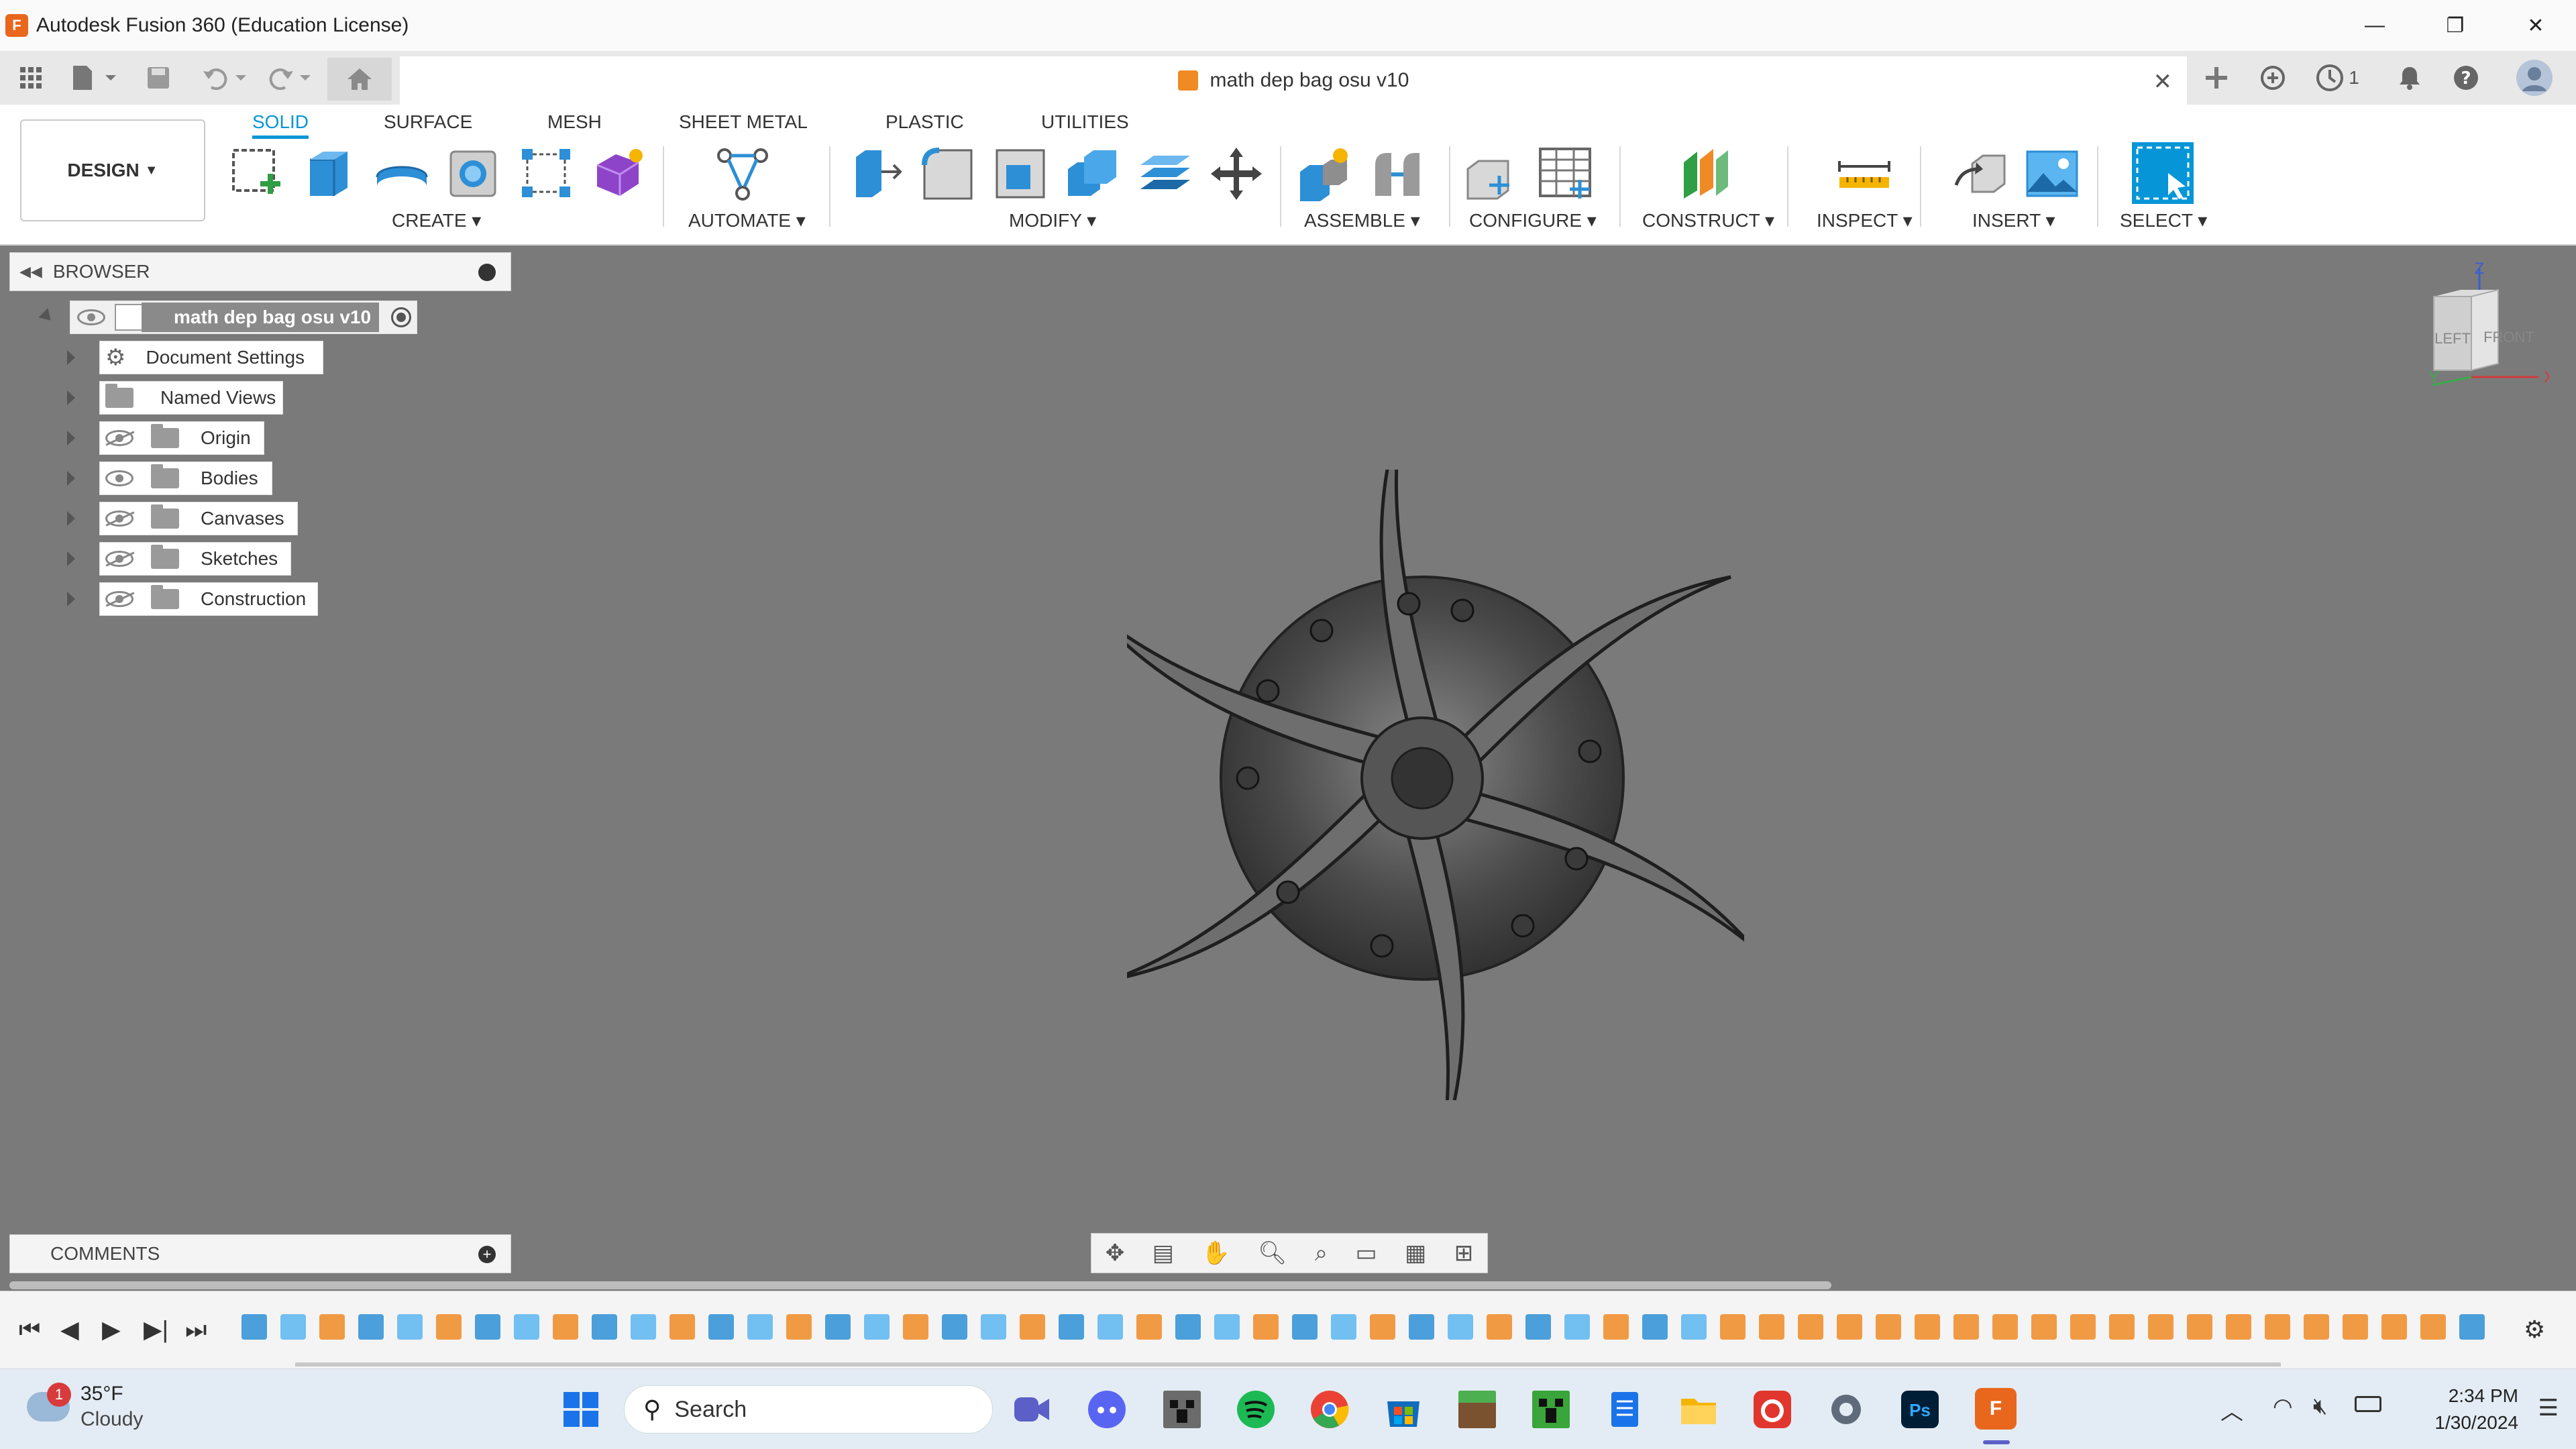 The image size is (2576, 1449). I want to click on minimize-button: —, so click(2374, 25).